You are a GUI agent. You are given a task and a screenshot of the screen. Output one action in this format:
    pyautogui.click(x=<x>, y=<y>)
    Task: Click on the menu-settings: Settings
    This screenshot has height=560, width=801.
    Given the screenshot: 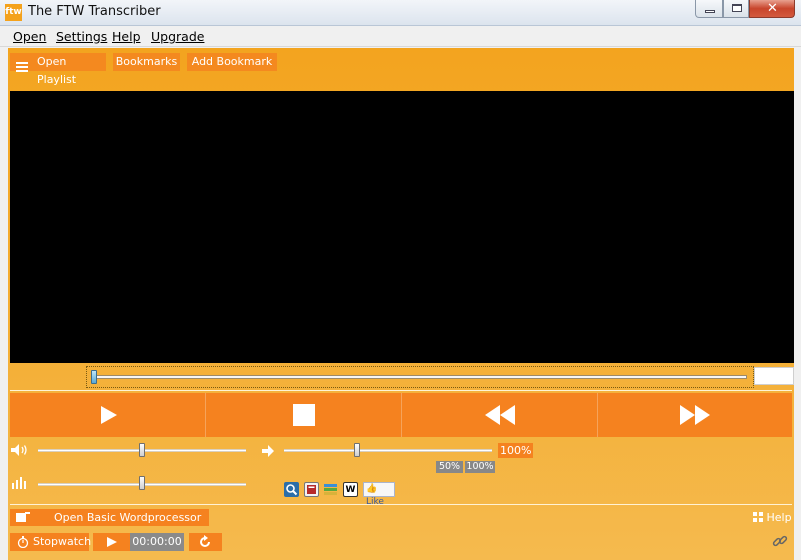 What is the action you would take?
    pyautogui.click(x=81, y=36)
    